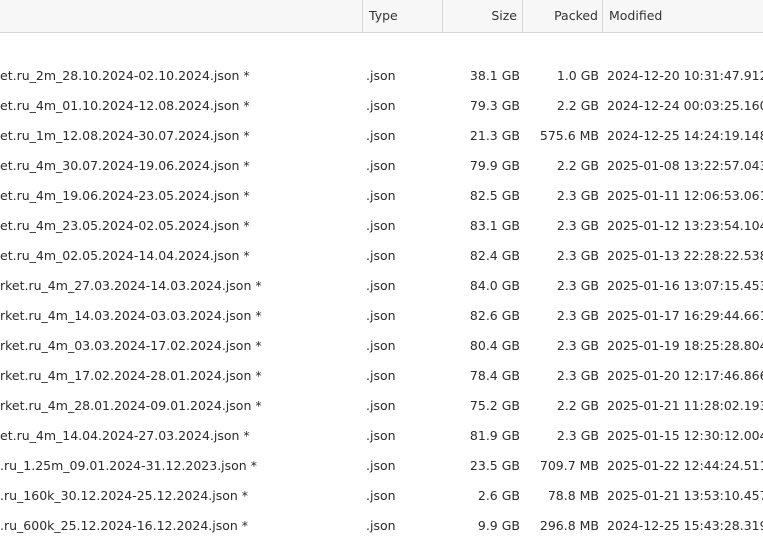 The height and width of the screenshot is (541, 763). Describe the element at coordinates (125, 75) in the screenshot. I see `file-name: et.ru_2m_28.10.2024-02.10.2024.json *` at that location.